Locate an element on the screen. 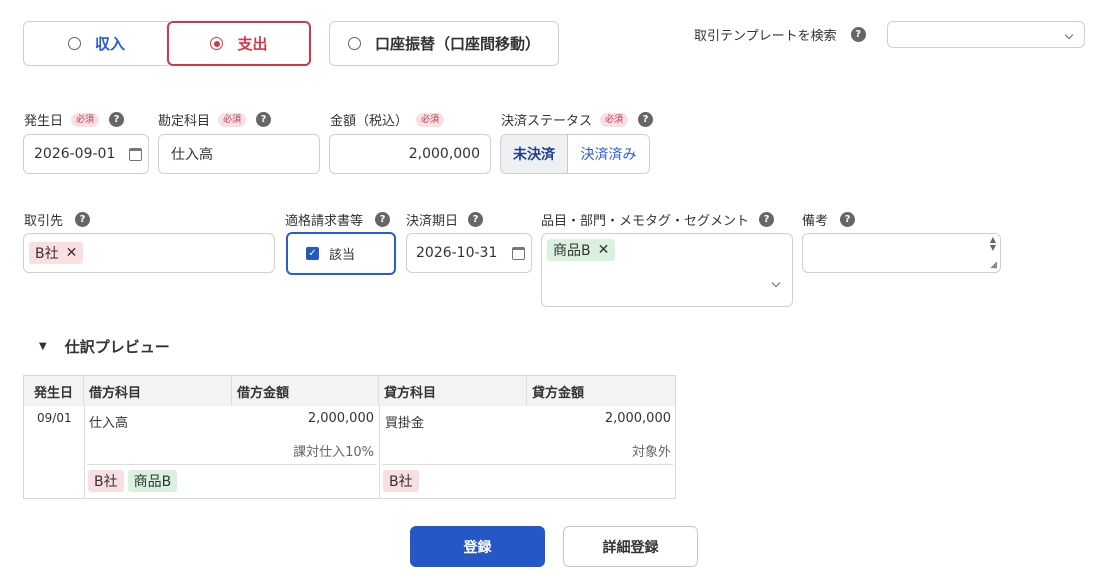 Image resolution: width=1111 pixels, height=588 pixels. register-button: 登録 is located at coordinates (477, 546).